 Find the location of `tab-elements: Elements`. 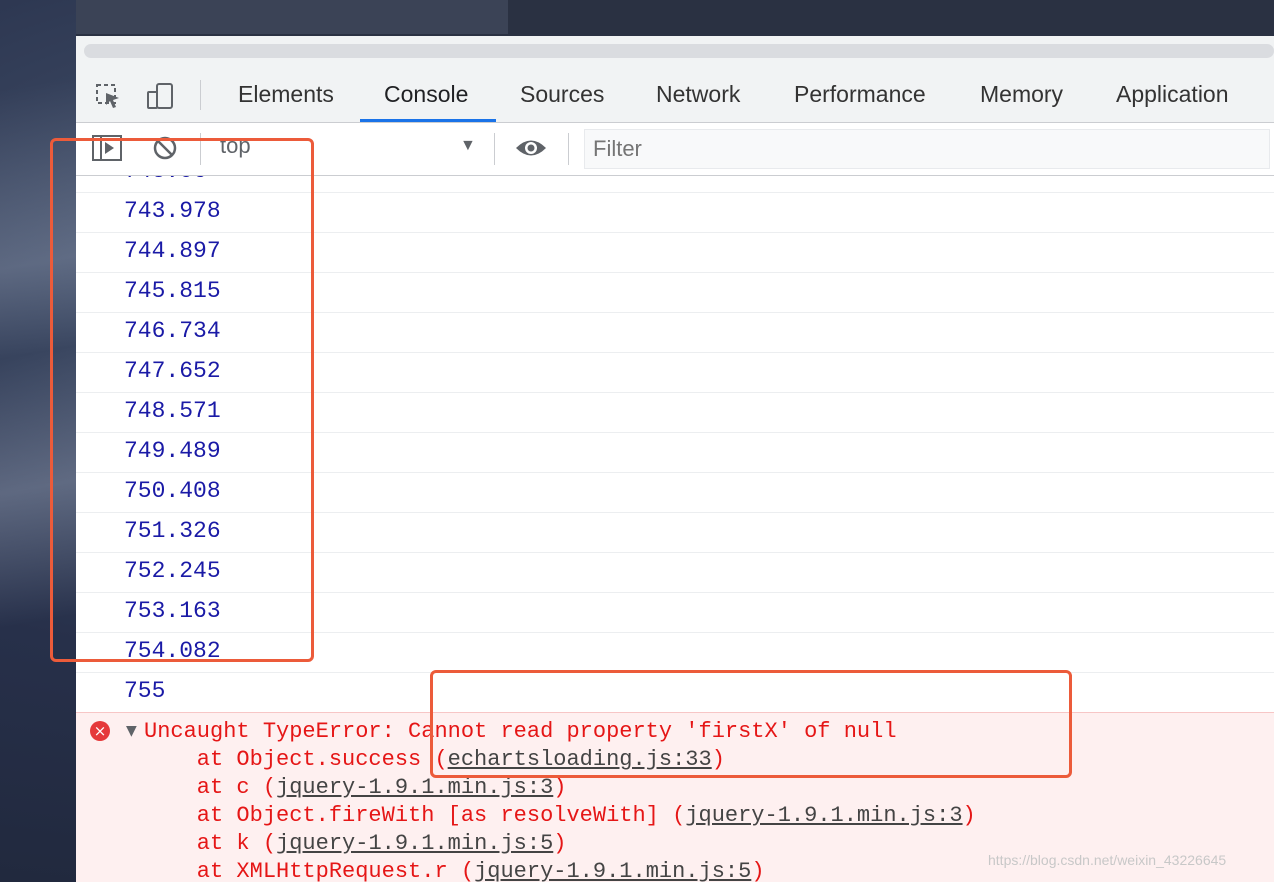

tab-elements: Elements is located at coordinates (286, 94).